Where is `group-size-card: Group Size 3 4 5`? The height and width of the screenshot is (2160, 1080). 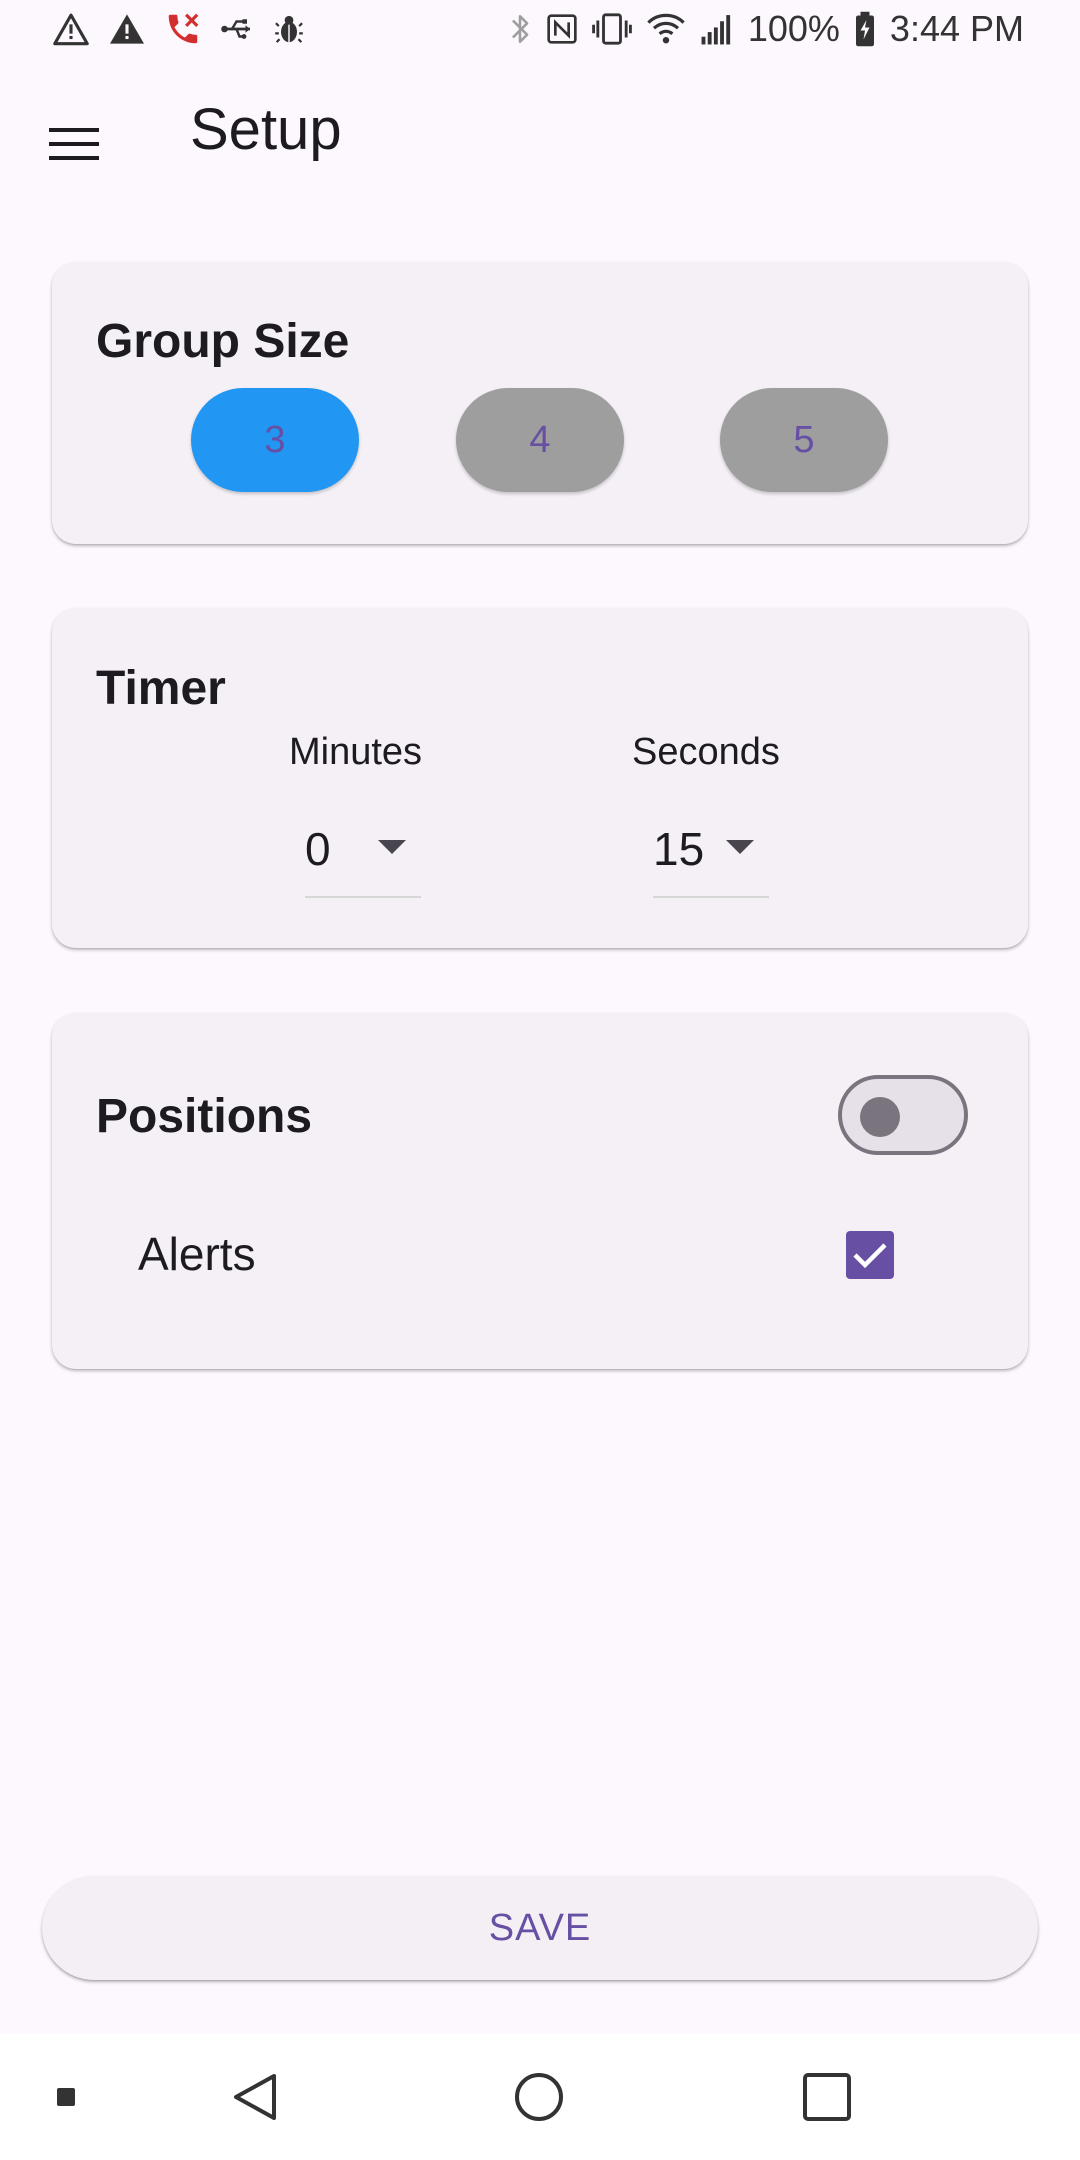 group-size-card: Group Size 3 4 5 is located at coordinates (540, 403).